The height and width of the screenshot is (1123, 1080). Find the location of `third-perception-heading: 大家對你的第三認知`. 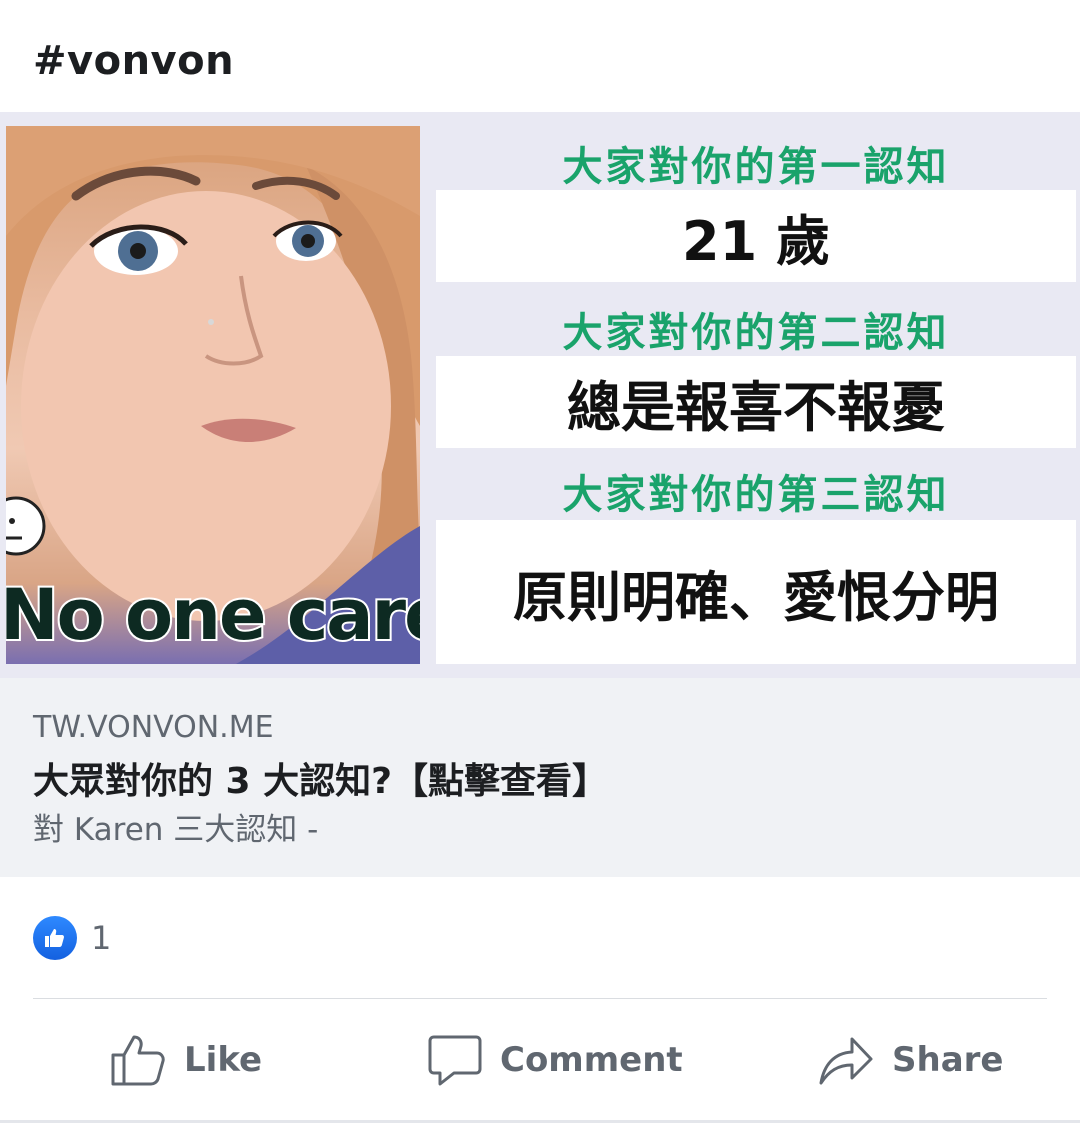

third-perception-heading: 大家對你的第三認知 is located at coordinates (756, 495).